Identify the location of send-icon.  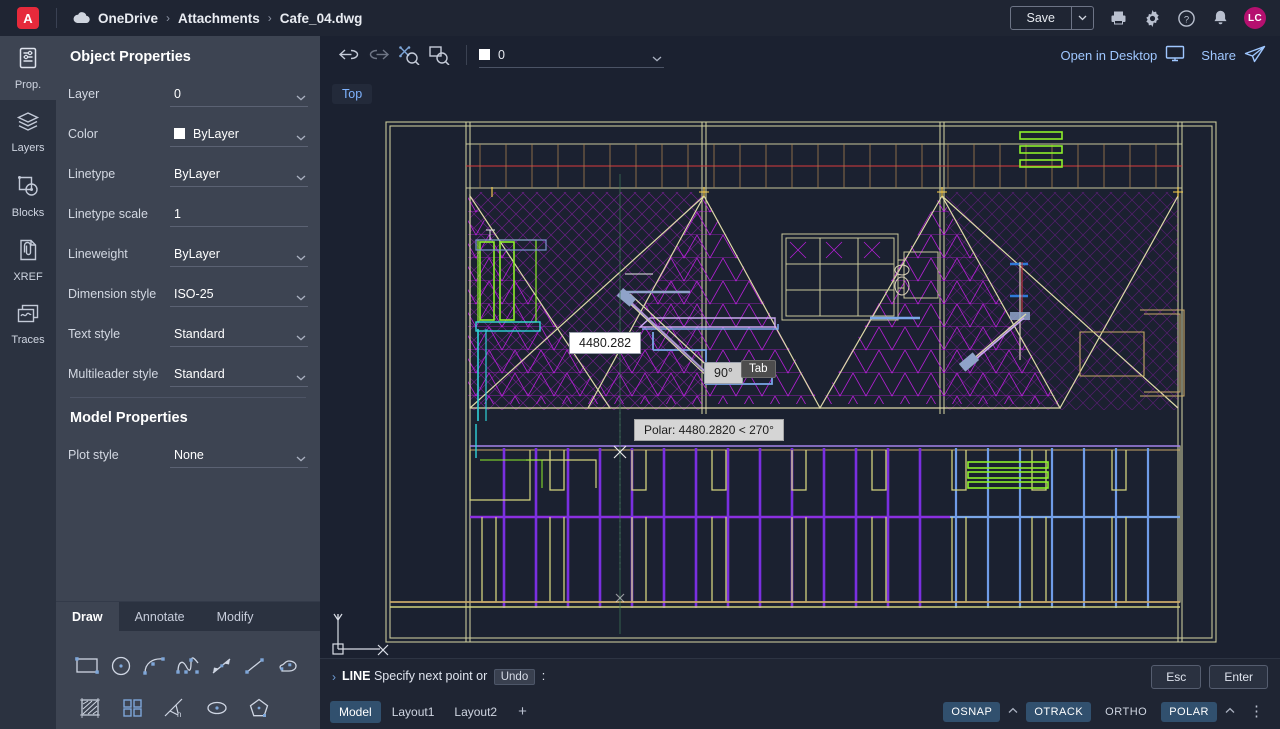
(1255, 55).